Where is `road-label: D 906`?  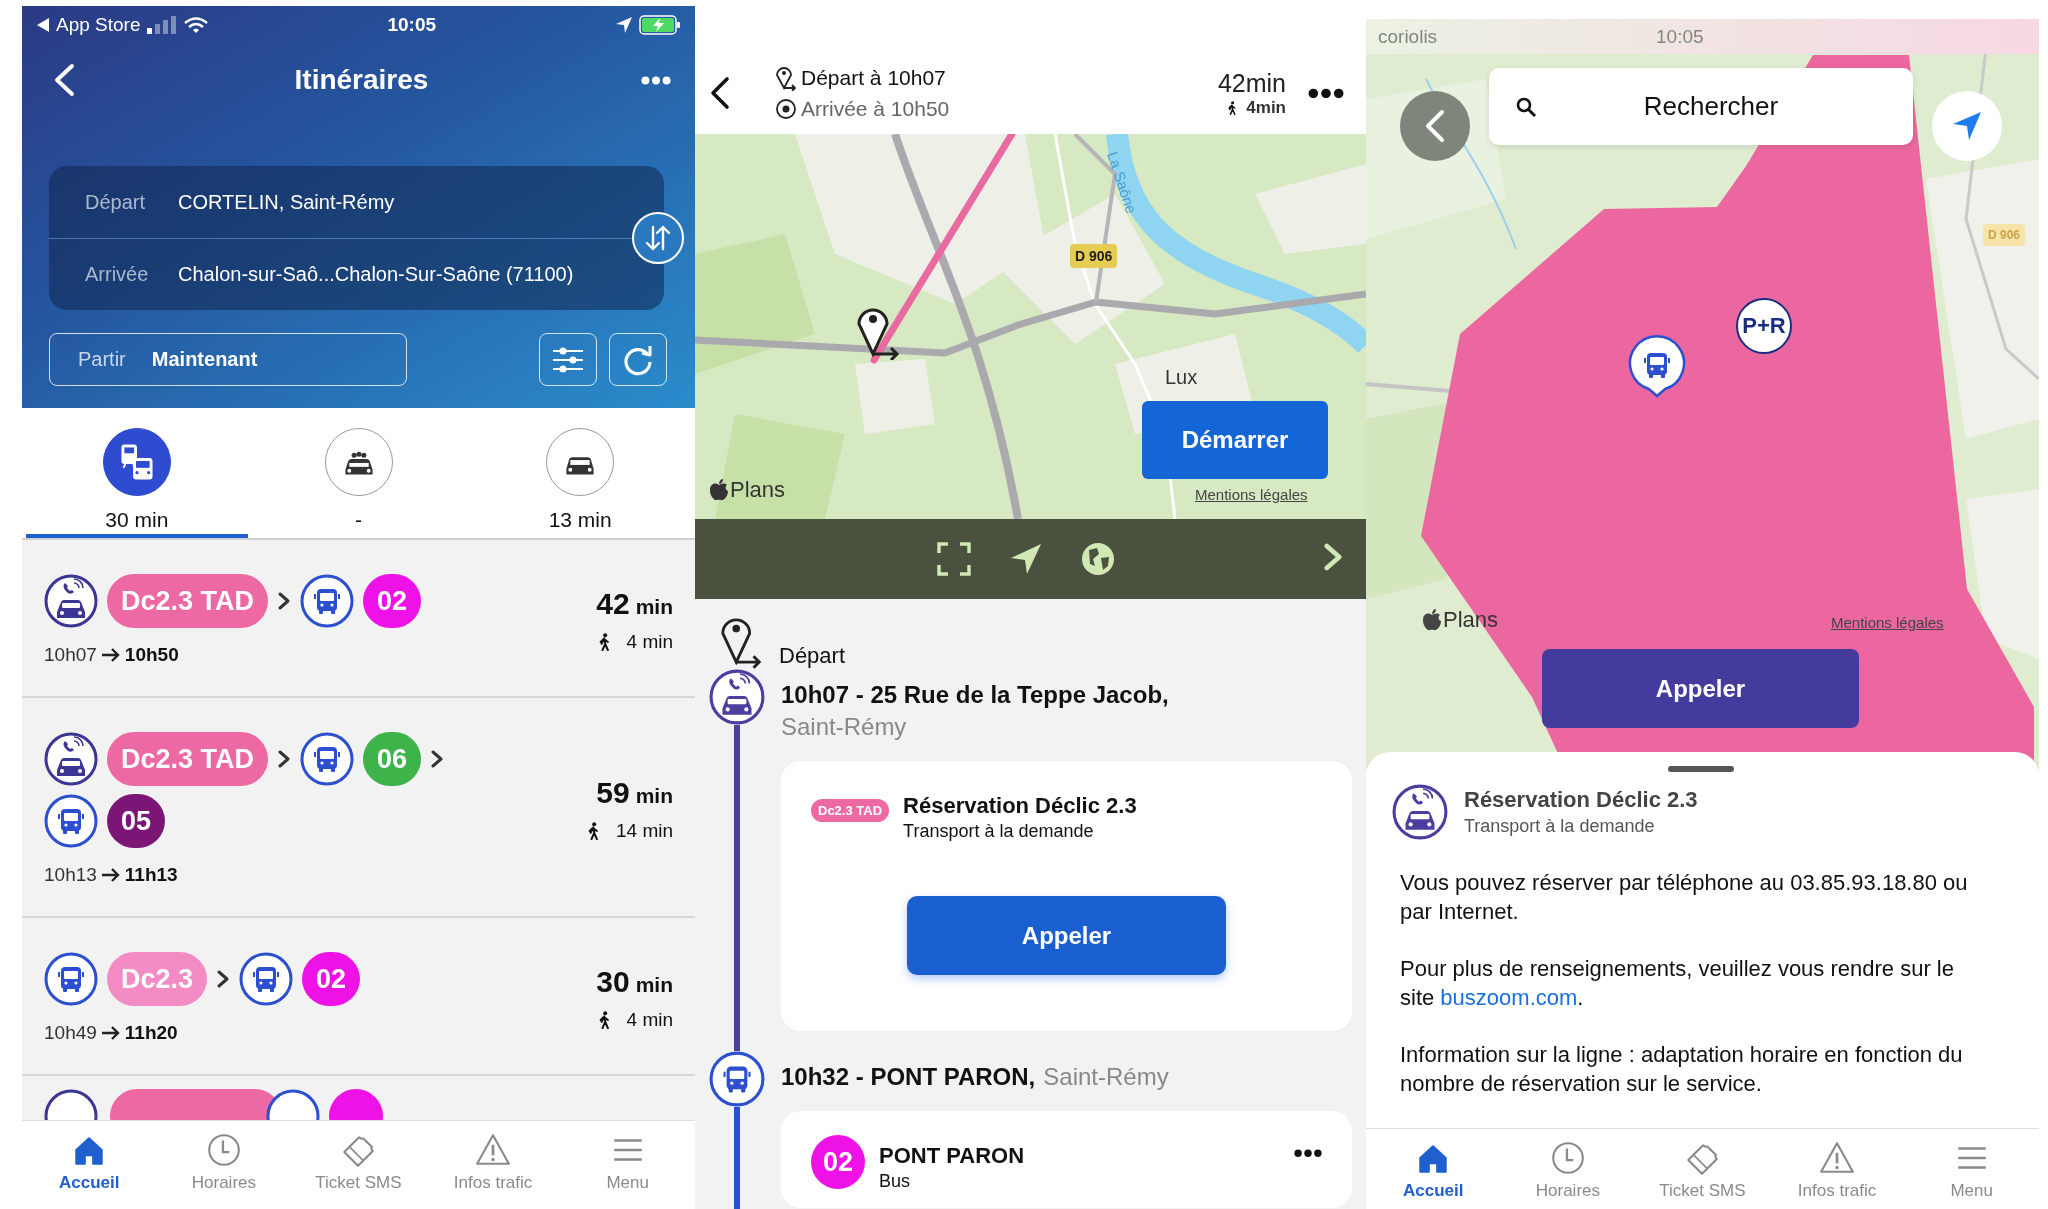
road-label: D 906 is located at coordinates (1094, 256).